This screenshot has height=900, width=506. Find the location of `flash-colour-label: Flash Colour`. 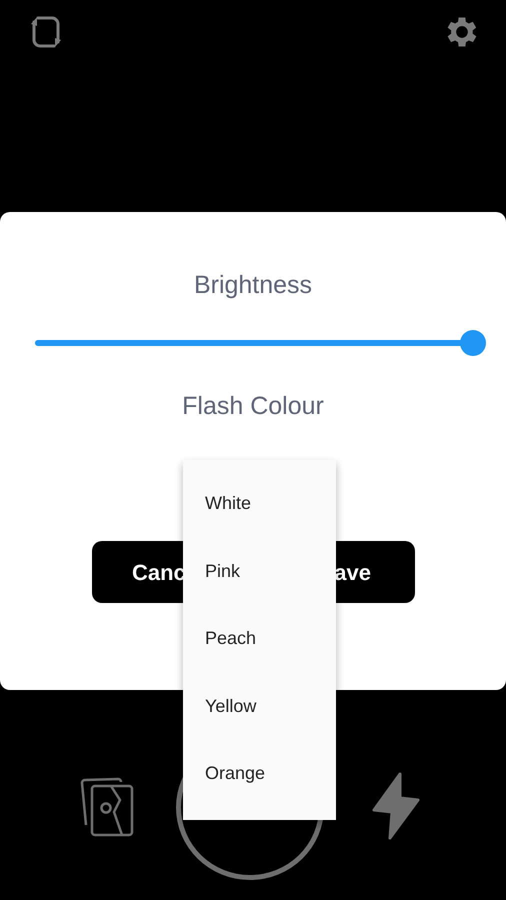

flash-colour-label: Flash Colour is located at coordinates (253, 406).